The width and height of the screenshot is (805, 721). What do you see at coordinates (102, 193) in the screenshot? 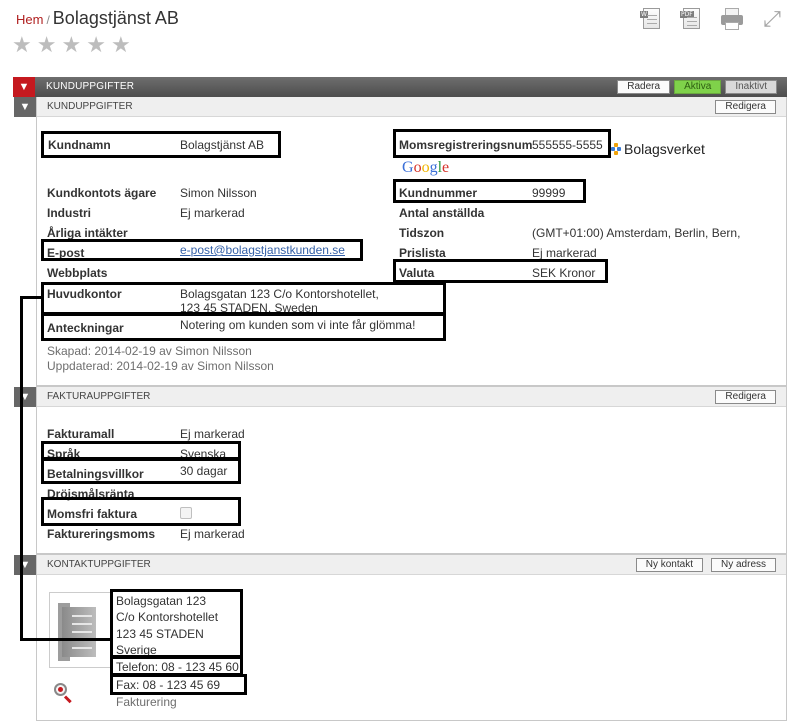
I see `owner-label: Kundkontots ägare` at bounding box center [102, 193].